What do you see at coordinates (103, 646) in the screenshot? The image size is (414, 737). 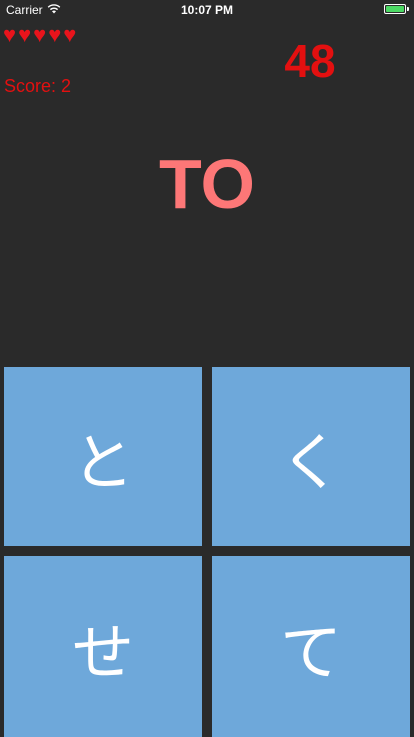 I see `answer-button-3: せ` at bounding box center [103, 646].